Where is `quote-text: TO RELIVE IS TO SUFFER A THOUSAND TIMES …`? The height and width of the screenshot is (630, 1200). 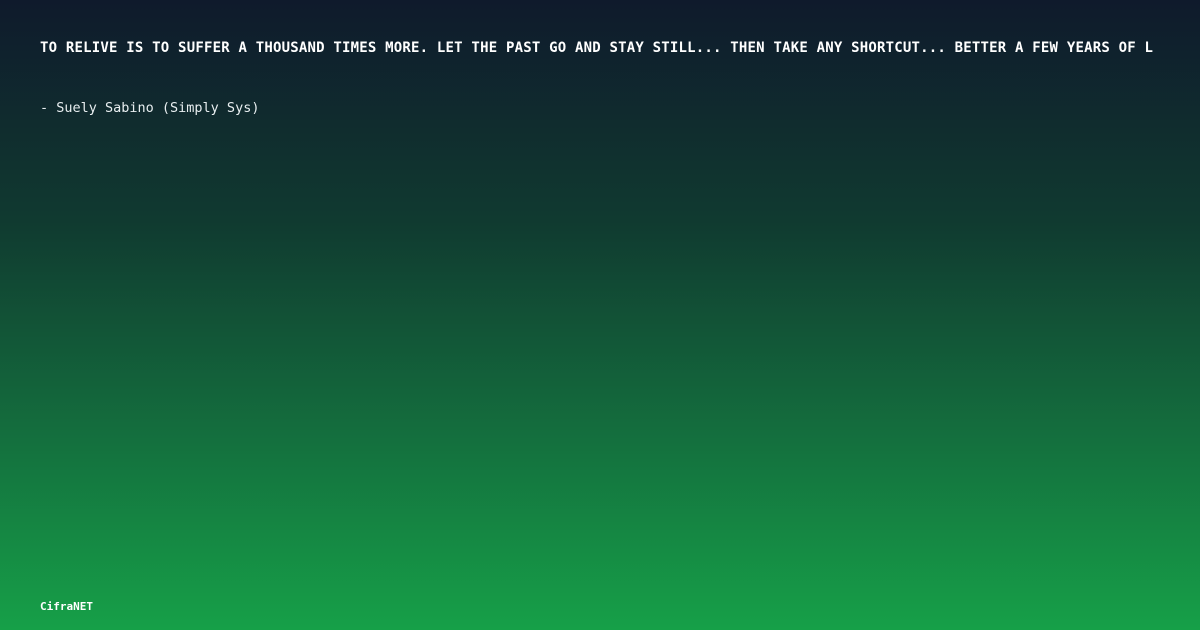
quote-text: TO RELIVE IS TO SUFFER A THOUSAND TIMES … is located at coordinates (597, 48).